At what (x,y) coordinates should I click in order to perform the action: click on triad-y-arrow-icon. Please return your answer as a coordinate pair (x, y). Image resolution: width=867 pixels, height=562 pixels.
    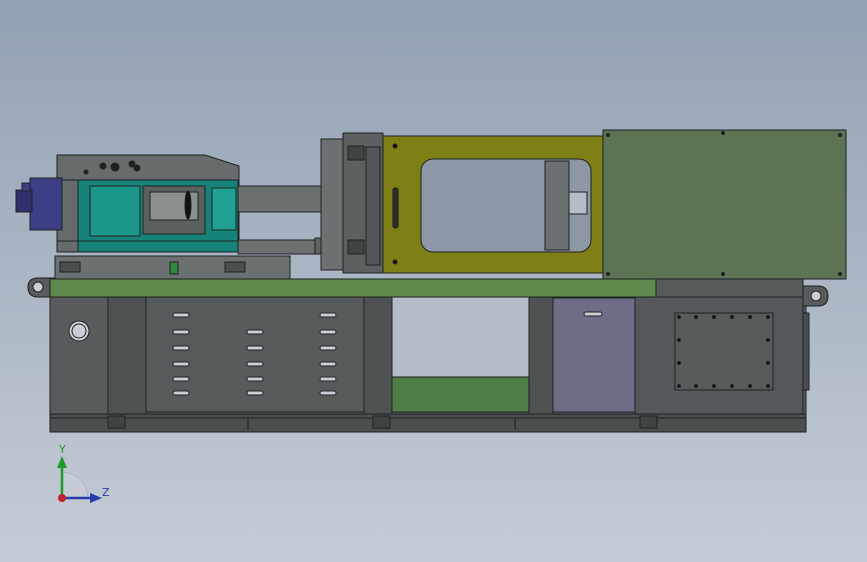
    Looking at the image, I should click on (62, 462).